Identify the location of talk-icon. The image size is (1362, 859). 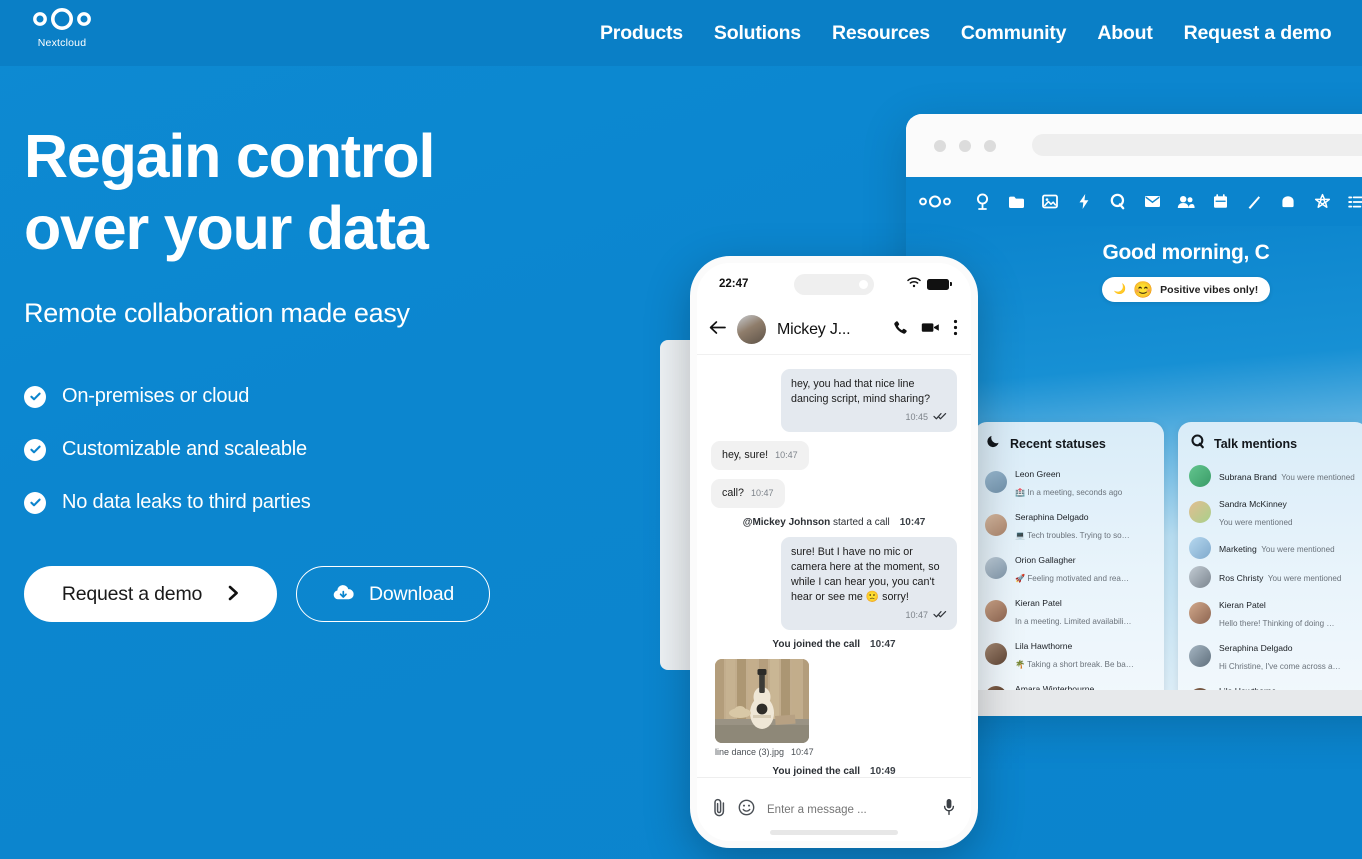
(1118, 202).